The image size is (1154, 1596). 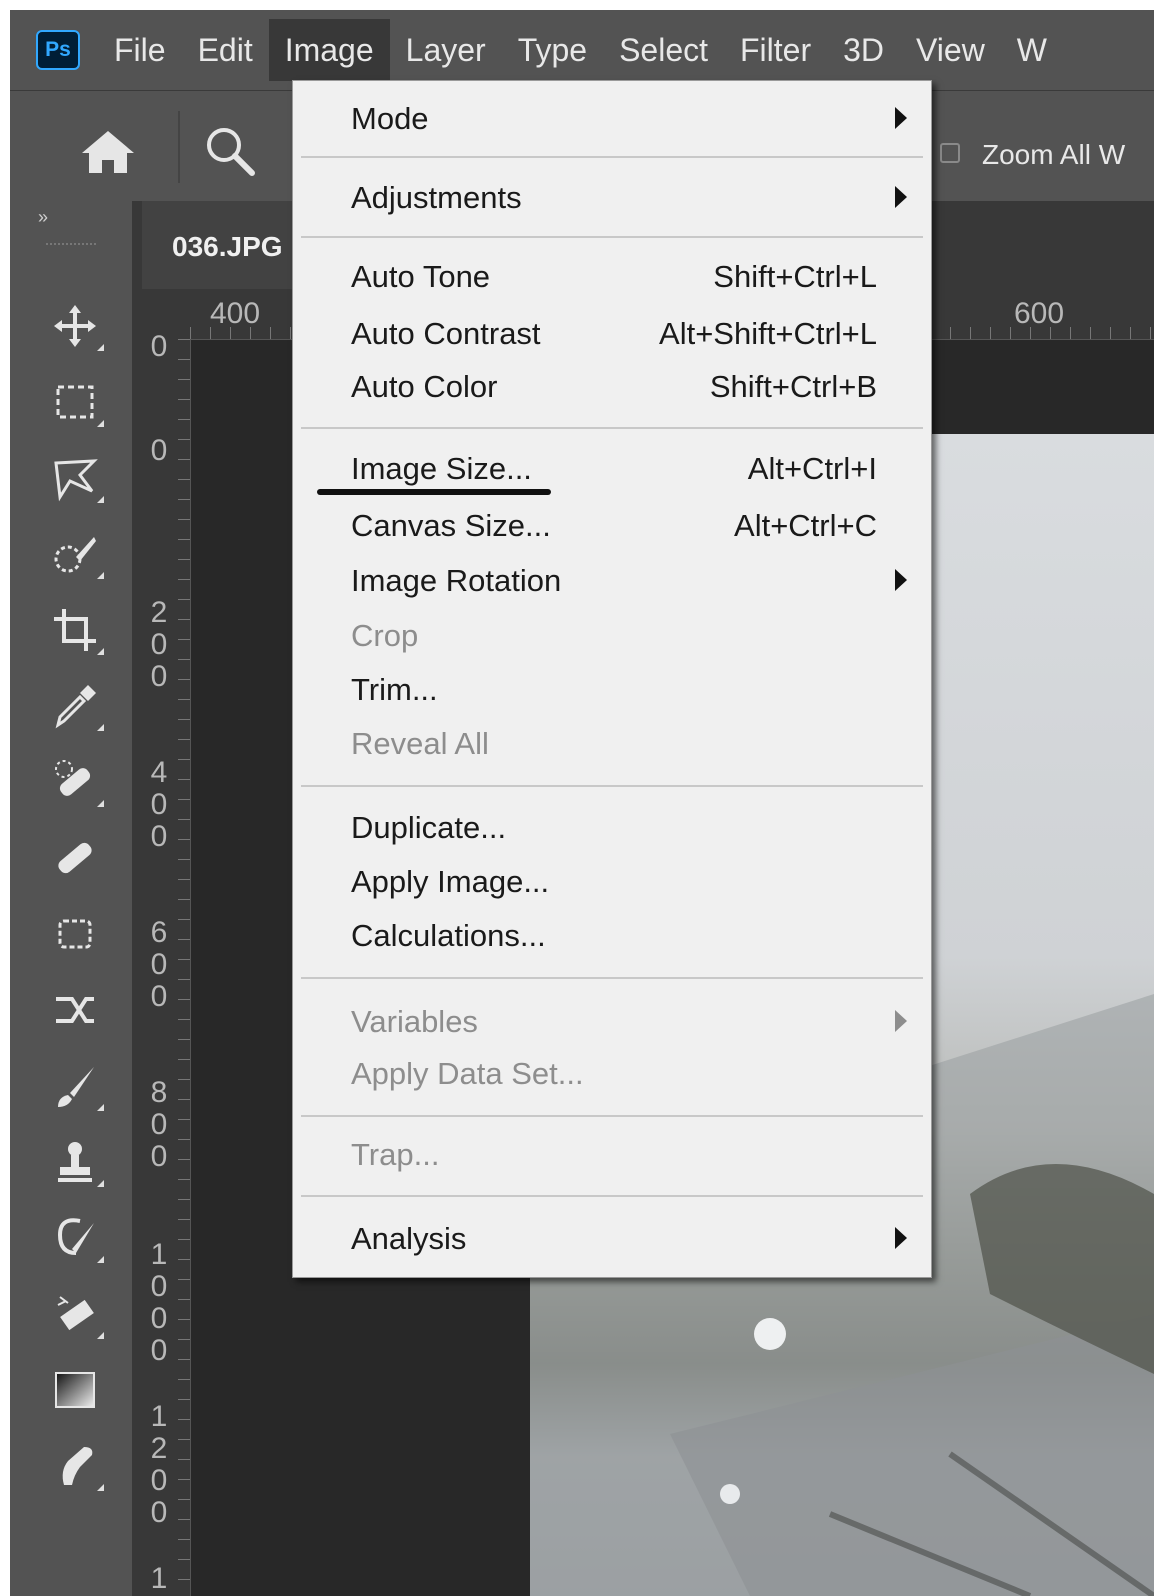 I want to click on vertical-ruler: 0 0 200 400 600 800 1000 1200 1, so click(x=161, y=963).